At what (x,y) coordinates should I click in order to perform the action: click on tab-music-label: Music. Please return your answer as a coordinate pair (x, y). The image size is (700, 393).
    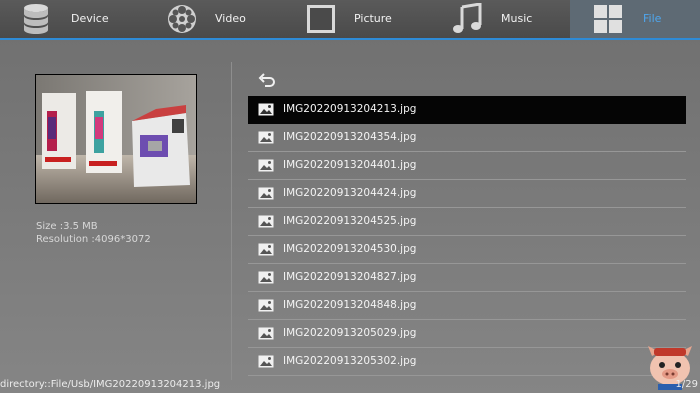
    Looking at the image, I should click on (517, 18).